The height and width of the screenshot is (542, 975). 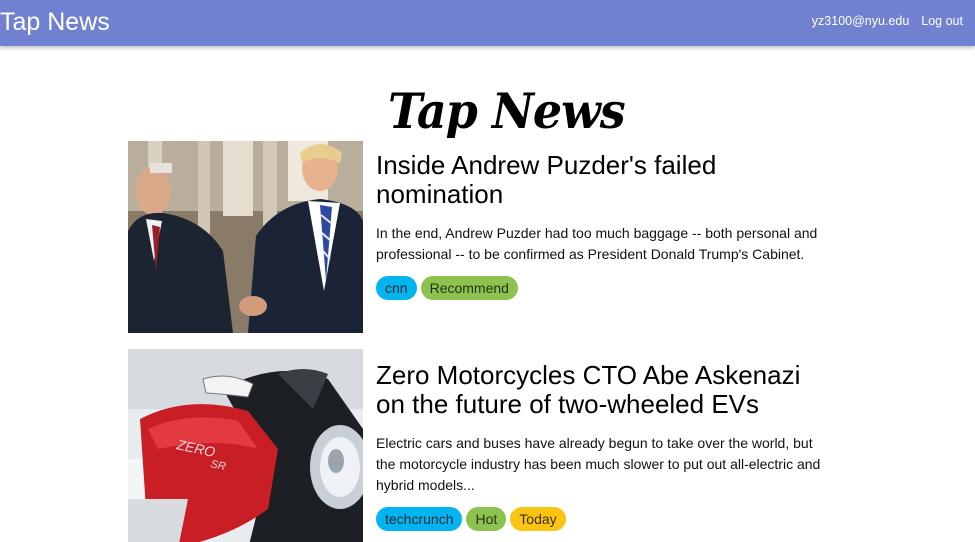 What do you see at coordinates (538, 519) in the screenshot?
I see `tag-today: Today` at bounding box center [538, 519].